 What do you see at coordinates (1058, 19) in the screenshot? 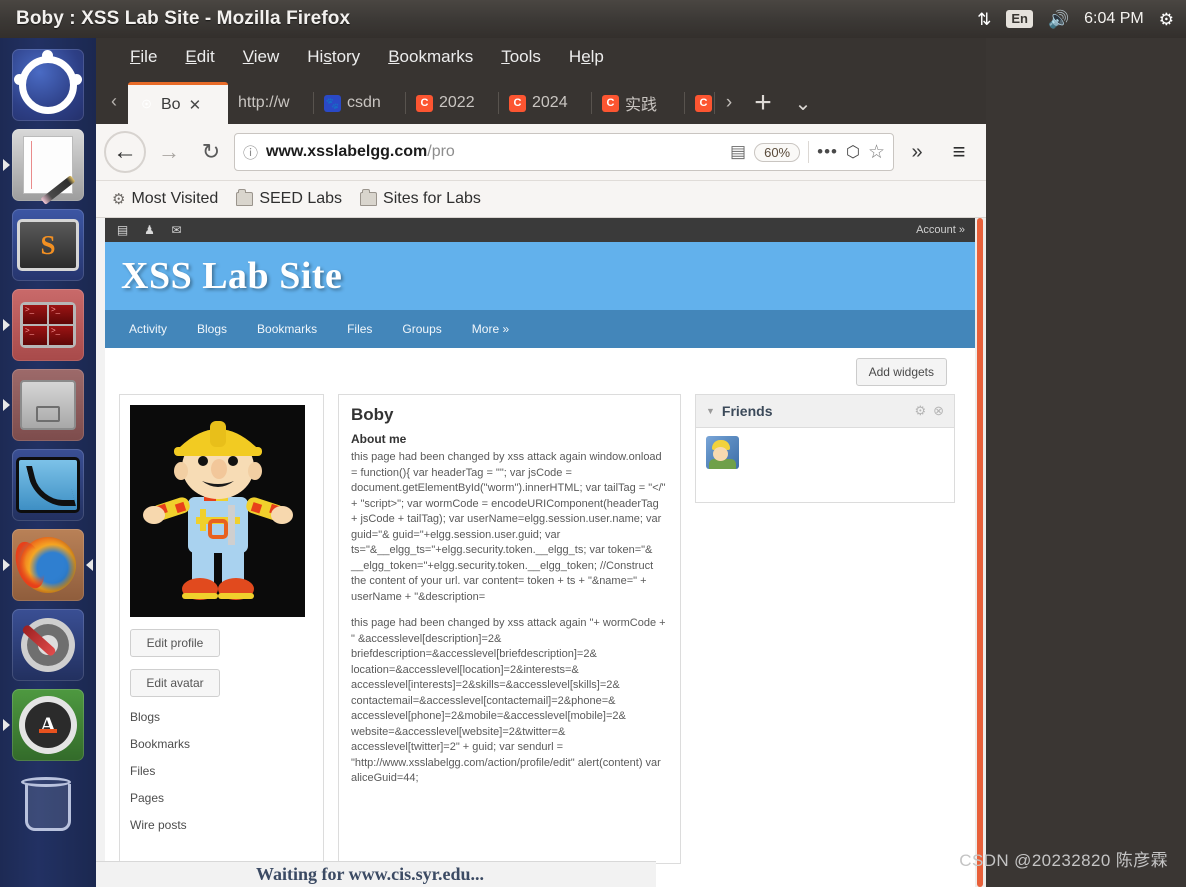
I see `volume-icon: 🔊` at bounding box center [1058, 19].